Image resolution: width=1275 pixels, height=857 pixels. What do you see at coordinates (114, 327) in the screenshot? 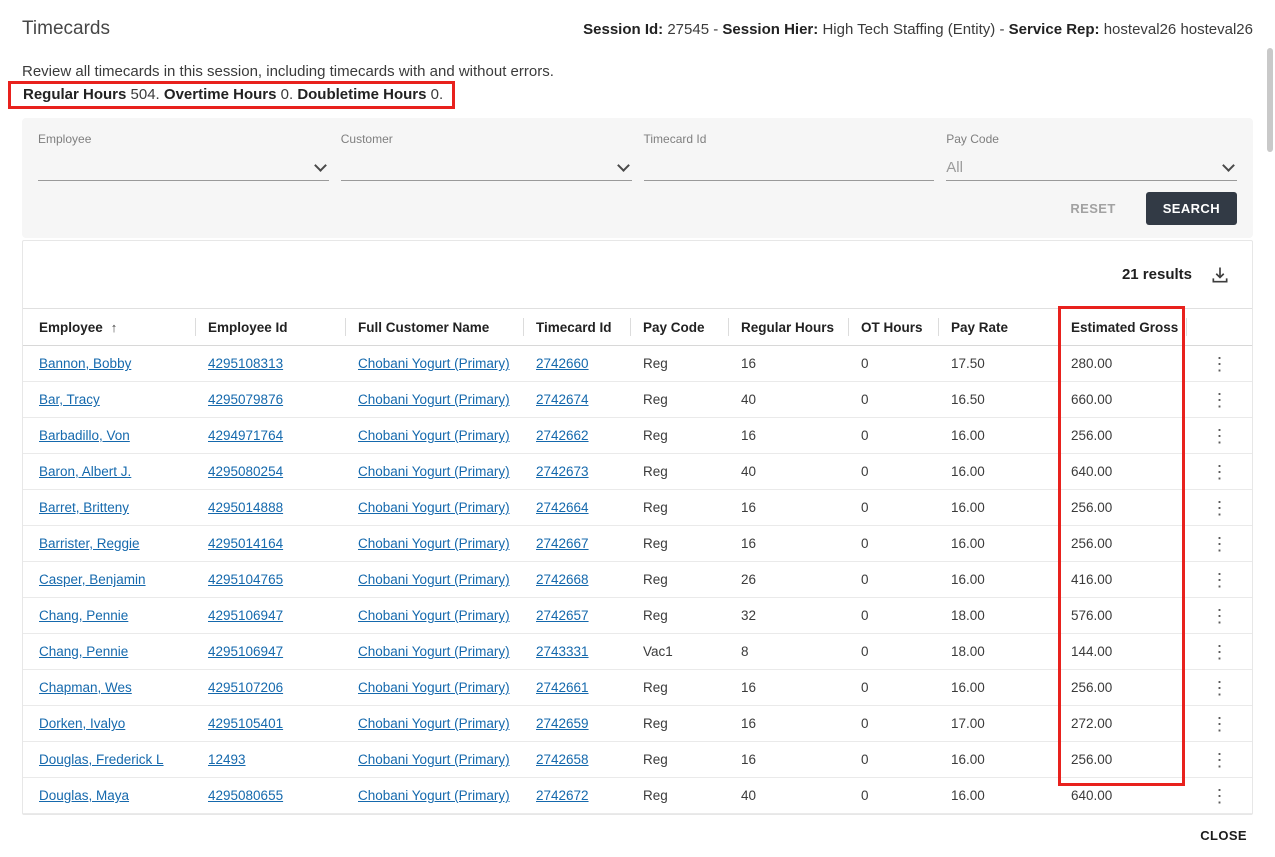
I see `sort-ascending-icon: ↑` at bounding box center [114, 327].